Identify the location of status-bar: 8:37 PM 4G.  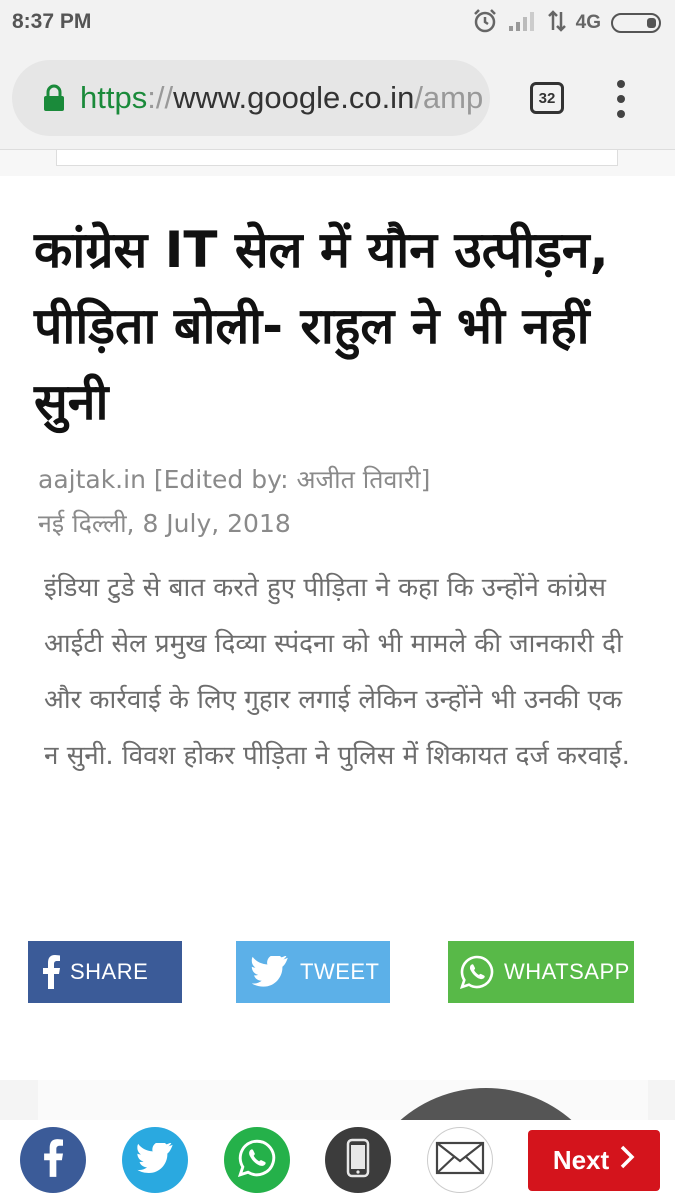
(337, 23).